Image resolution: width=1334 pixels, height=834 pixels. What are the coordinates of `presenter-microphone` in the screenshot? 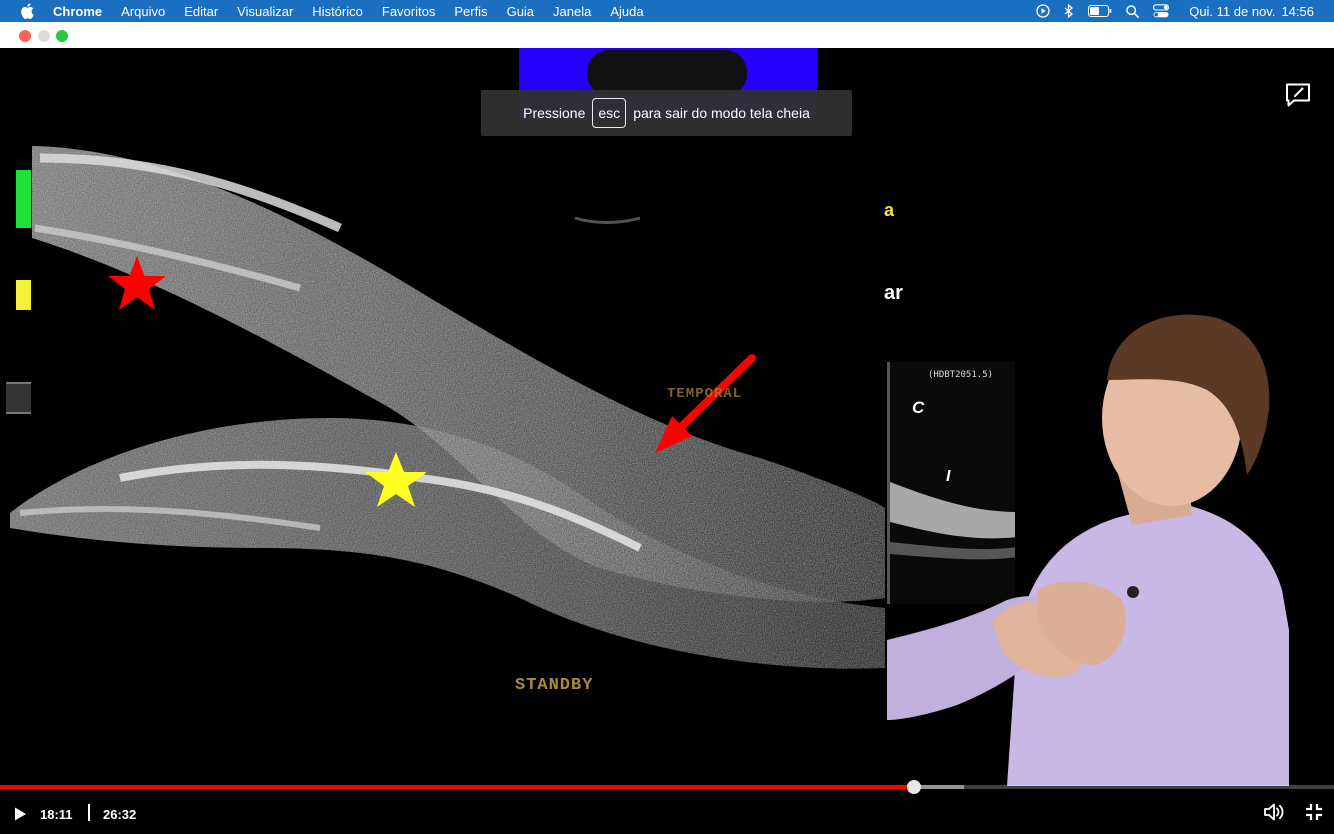 It's located at (1133, 592).